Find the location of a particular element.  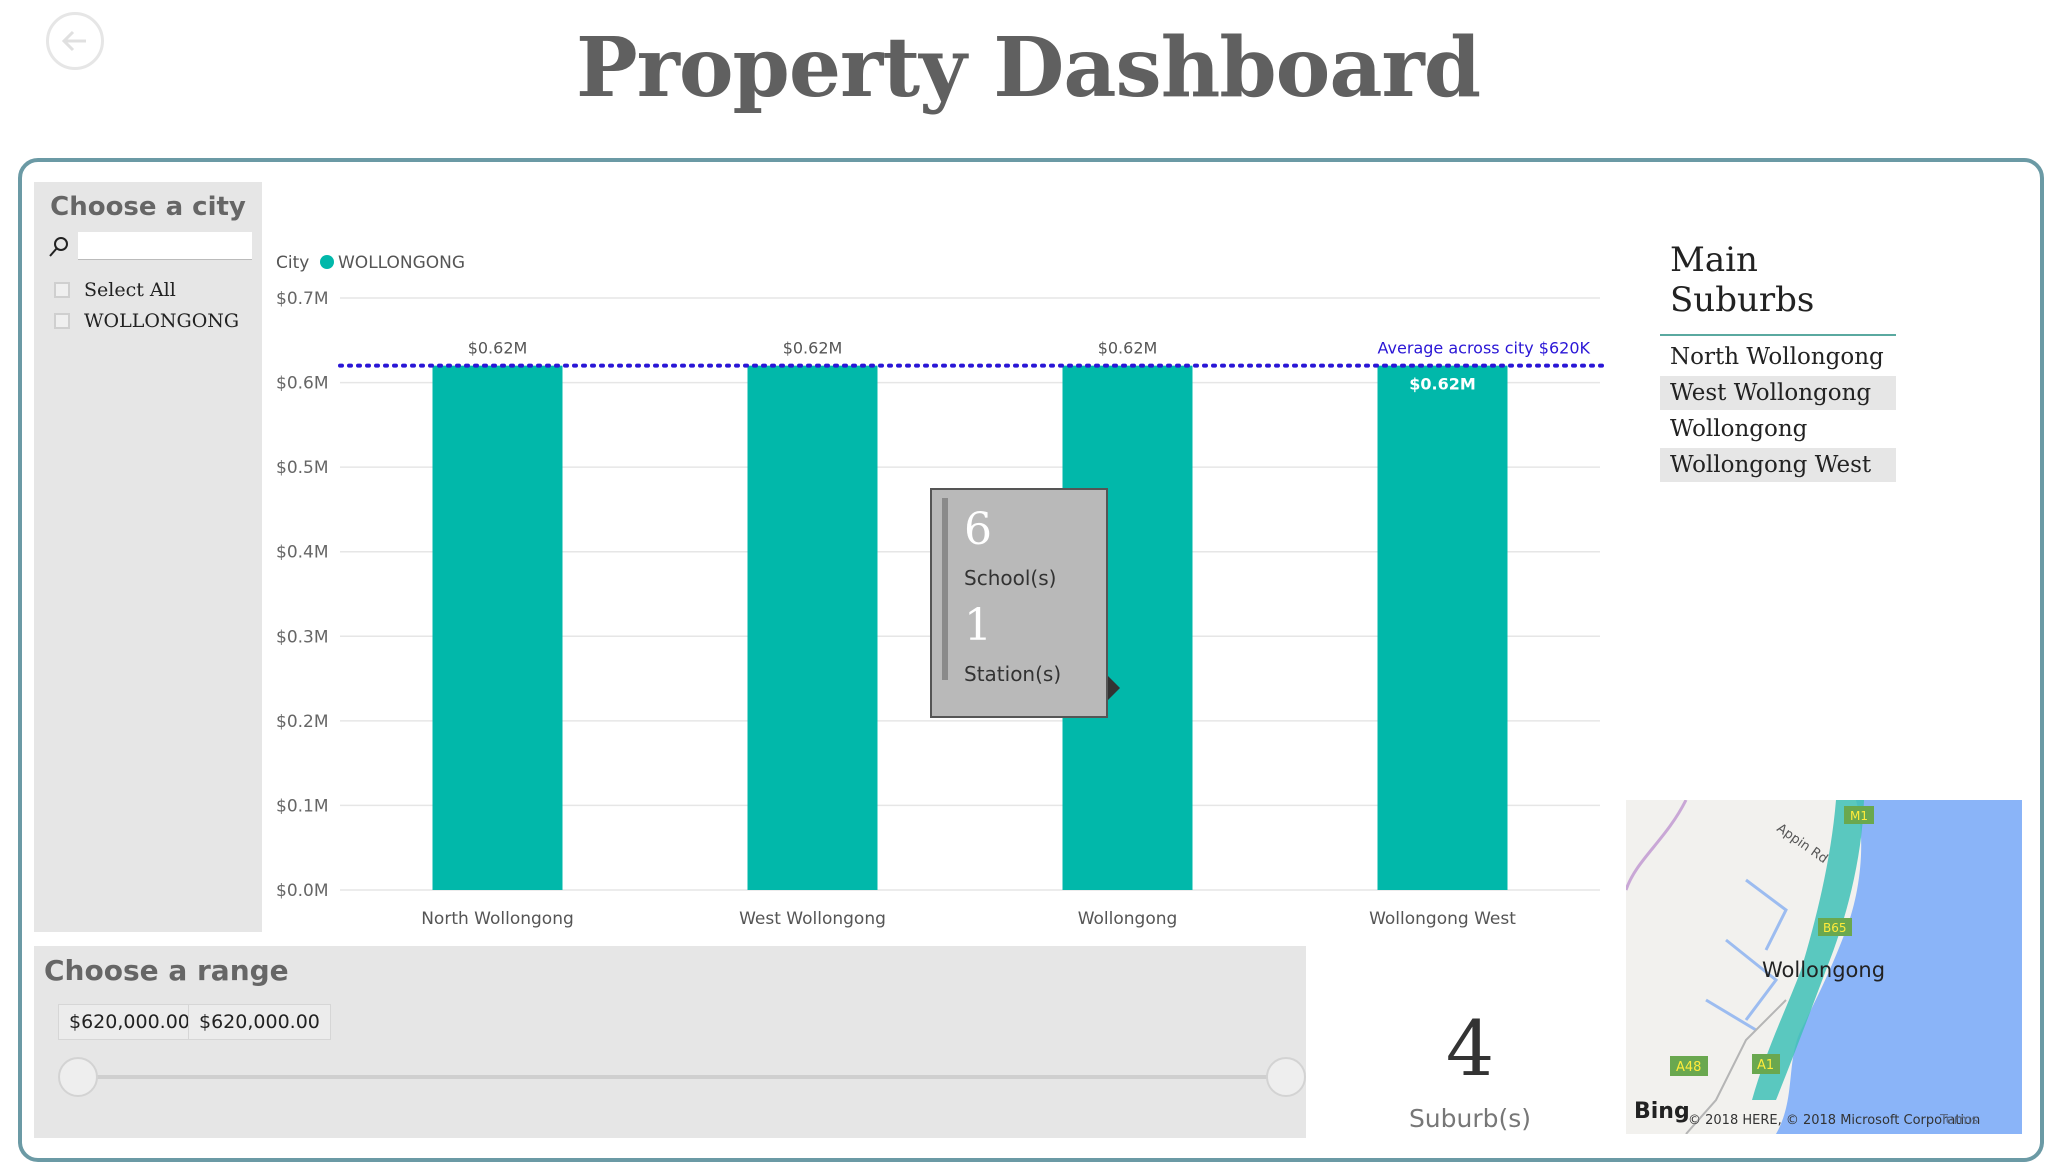

tooltip-pointer is located at coordinates (1114, 688).